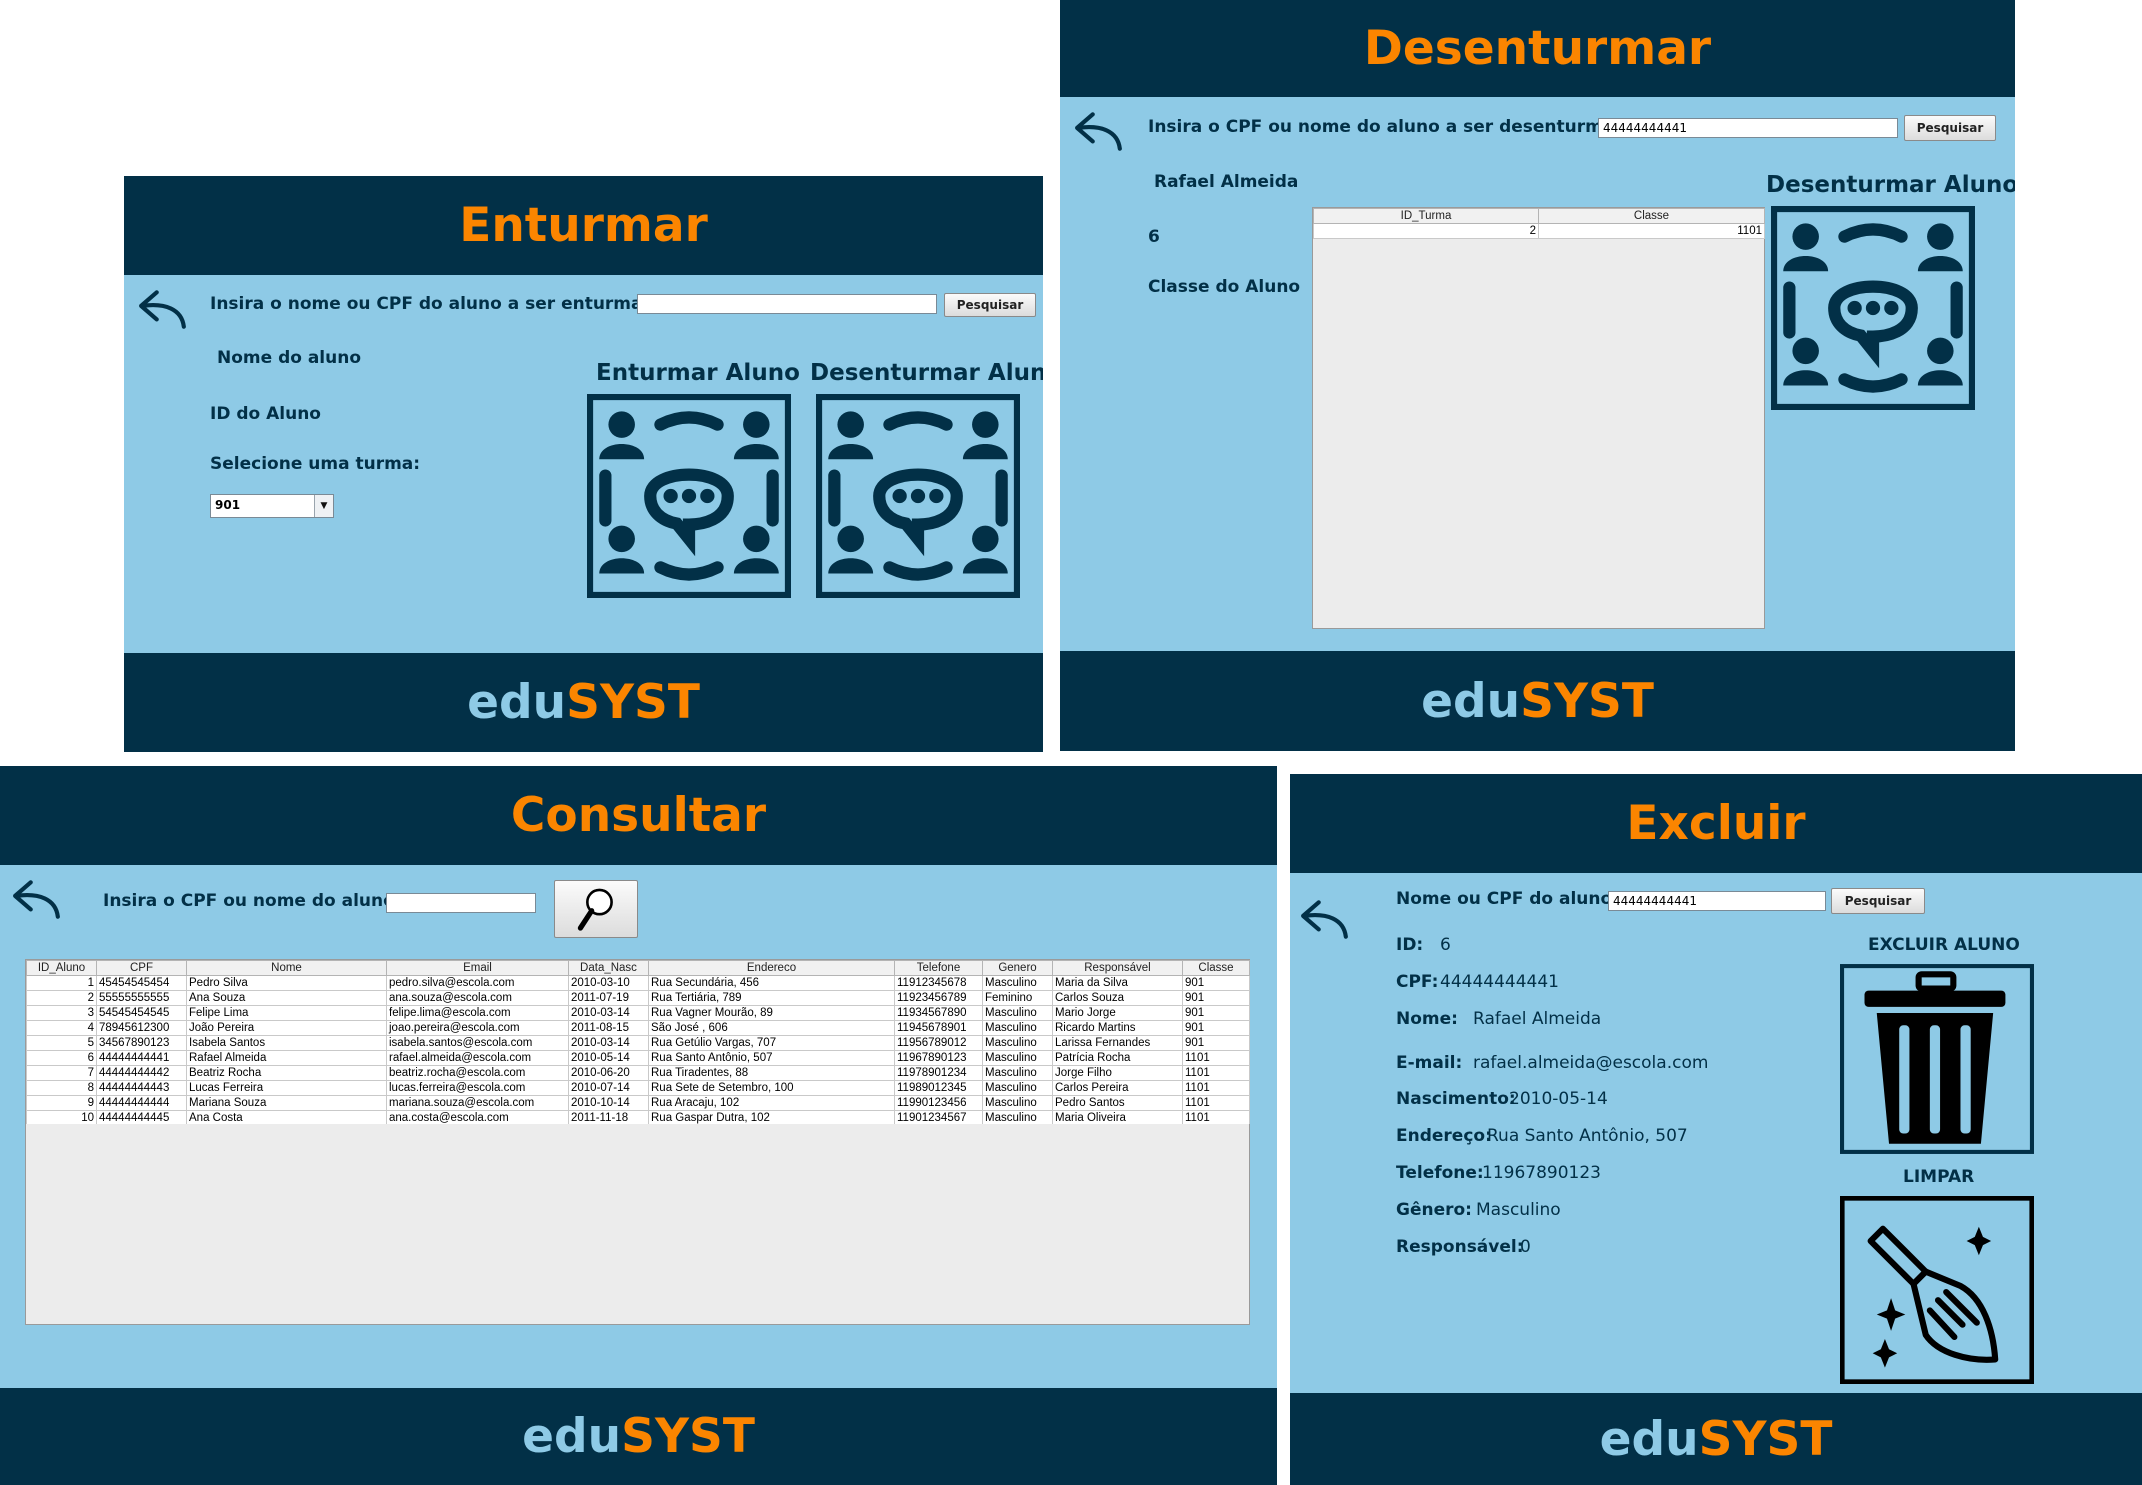 This screenshot has height=1485, width=2142. What do you see at coordinates (1426, 216) in the screenshot?
I see `column-header: ID_Turma` at bounding box center [1426, 216].